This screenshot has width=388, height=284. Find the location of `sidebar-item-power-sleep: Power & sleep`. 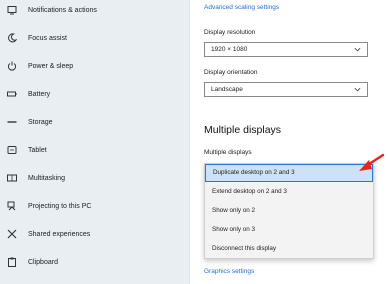

sidebar-item-power-sleep: Power & sleep is located at coordinates (95, 66).